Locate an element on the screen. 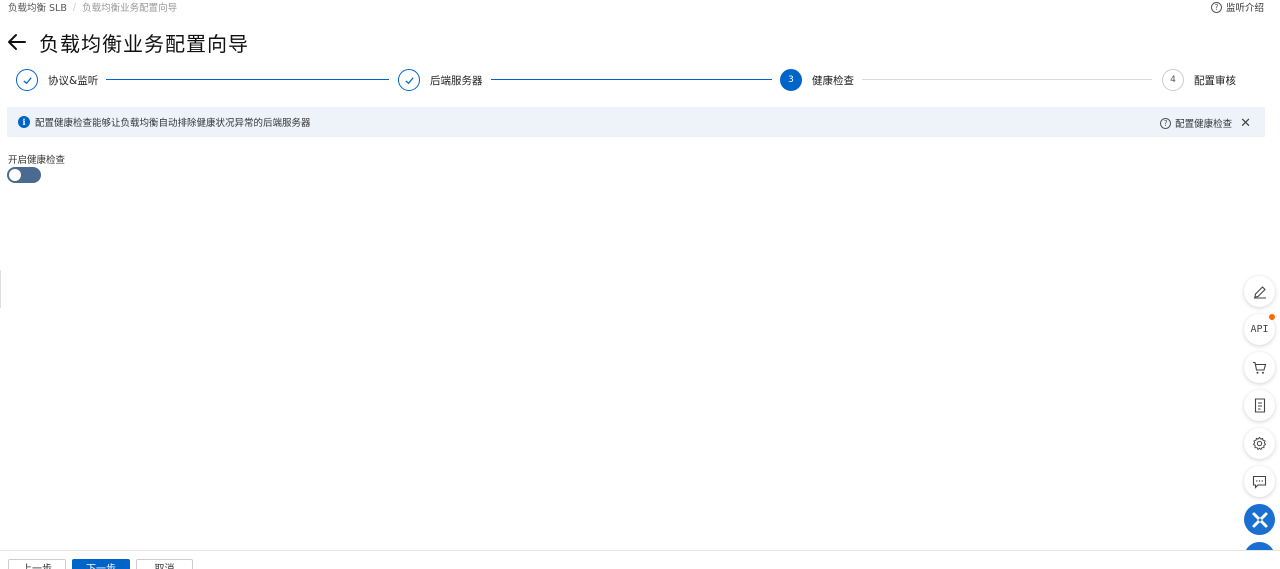  breadcrumb-current: 负载均衡业务配置向导 is located at coordinates (130, 8).